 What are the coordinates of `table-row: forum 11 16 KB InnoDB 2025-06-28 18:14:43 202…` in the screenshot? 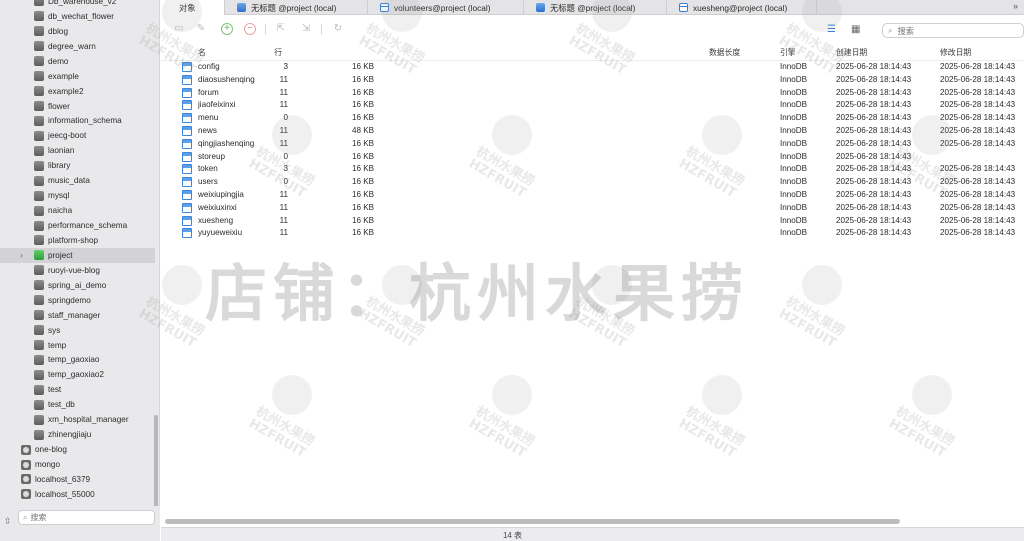 It's located at (592, 93).